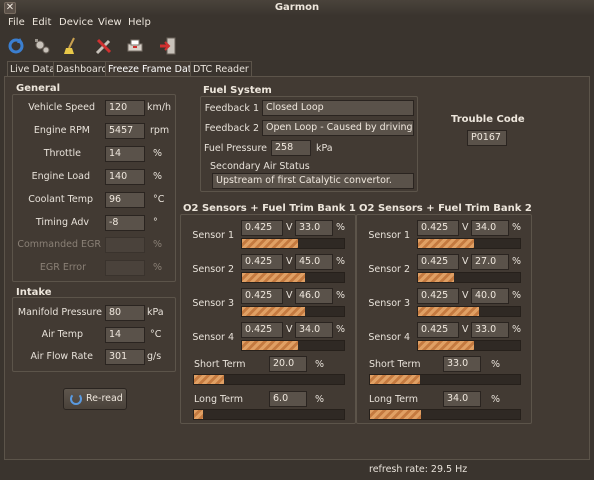  Describe the element at coordinates (62, 222) in the screenshot. I see `timing-adv-label: Timing Adv` at that location.